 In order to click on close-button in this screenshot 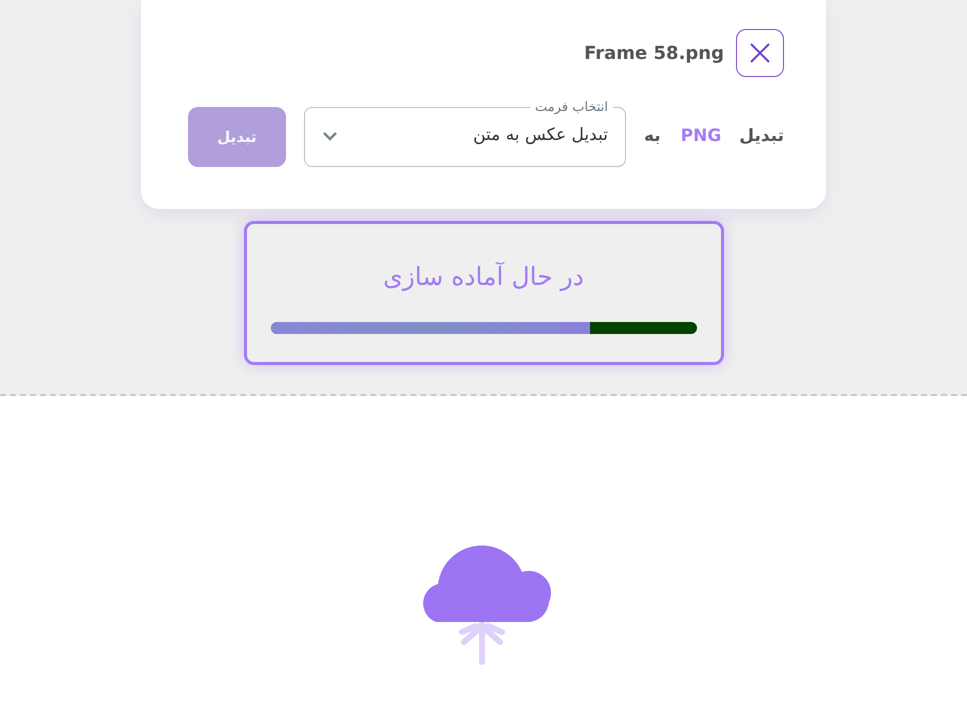, I will do `click(760, 53)`.